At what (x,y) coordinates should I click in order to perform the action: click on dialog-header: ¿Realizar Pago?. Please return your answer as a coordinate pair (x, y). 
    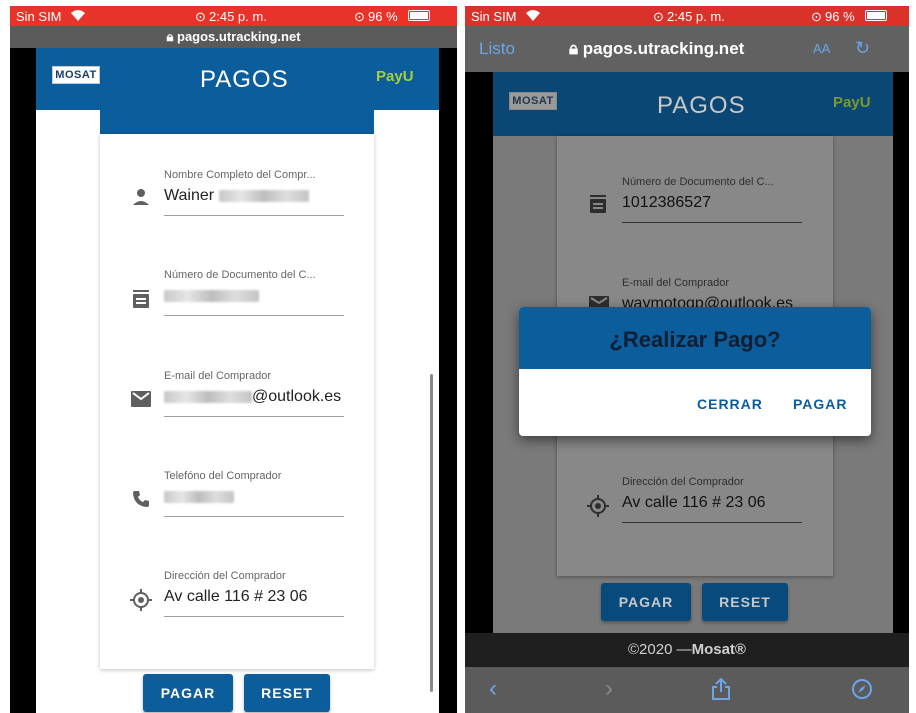
    Looking at the image, I should click on (695, 338).